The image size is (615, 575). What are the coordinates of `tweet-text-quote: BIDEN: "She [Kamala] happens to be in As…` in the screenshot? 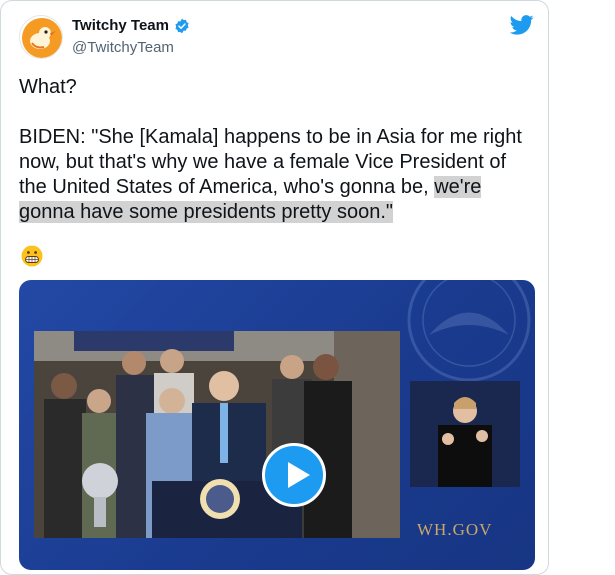 It's located at (274, 175).